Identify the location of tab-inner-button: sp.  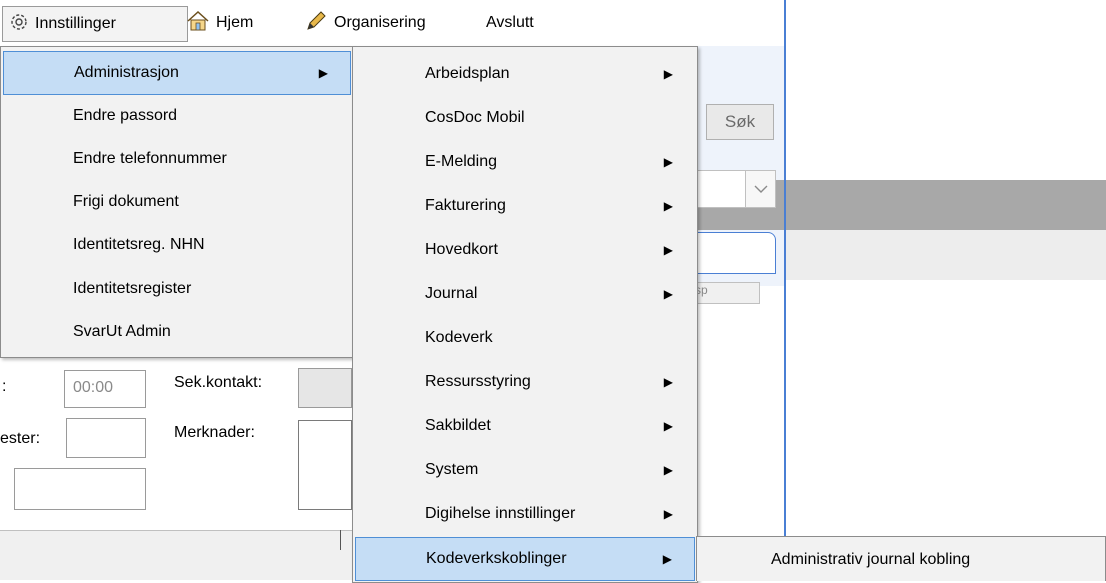
(725, 293).